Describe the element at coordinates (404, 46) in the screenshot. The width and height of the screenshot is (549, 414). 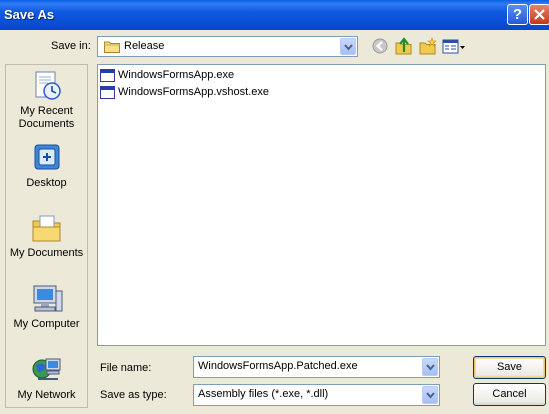
I see `up-one-level-icon` at that location.